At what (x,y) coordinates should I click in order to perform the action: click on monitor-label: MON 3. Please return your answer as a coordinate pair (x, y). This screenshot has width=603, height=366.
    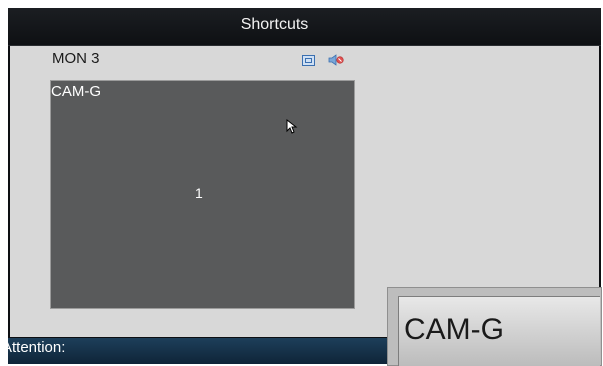
    Looking at the image, I should click on (76, 58).